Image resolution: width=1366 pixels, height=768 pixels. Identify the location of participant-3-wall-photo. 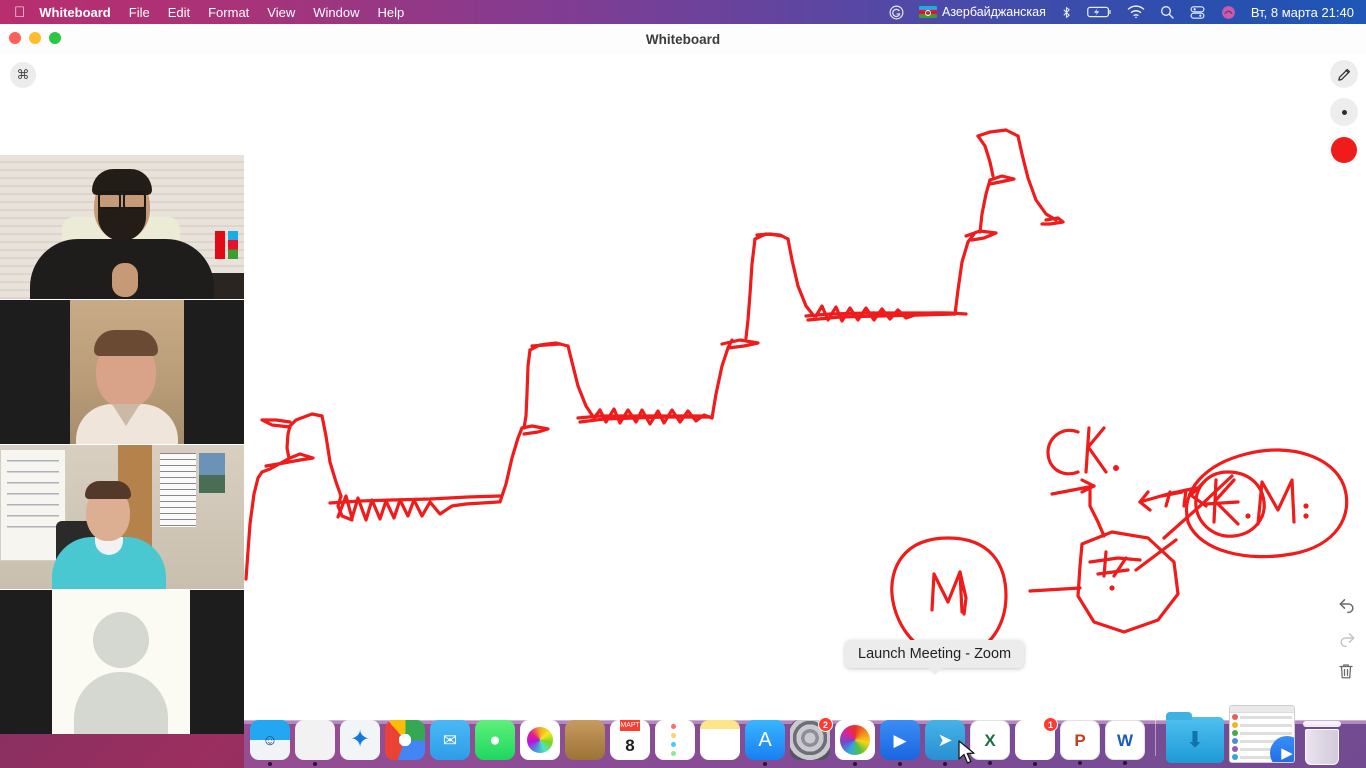
(212, 473).